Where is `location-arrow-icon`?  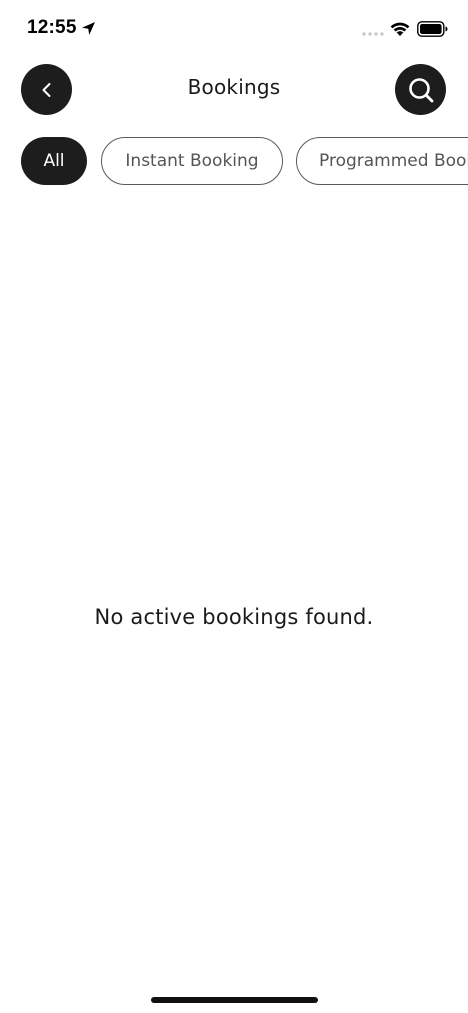
location-arrow-icon is located at coordinates (88, 28).